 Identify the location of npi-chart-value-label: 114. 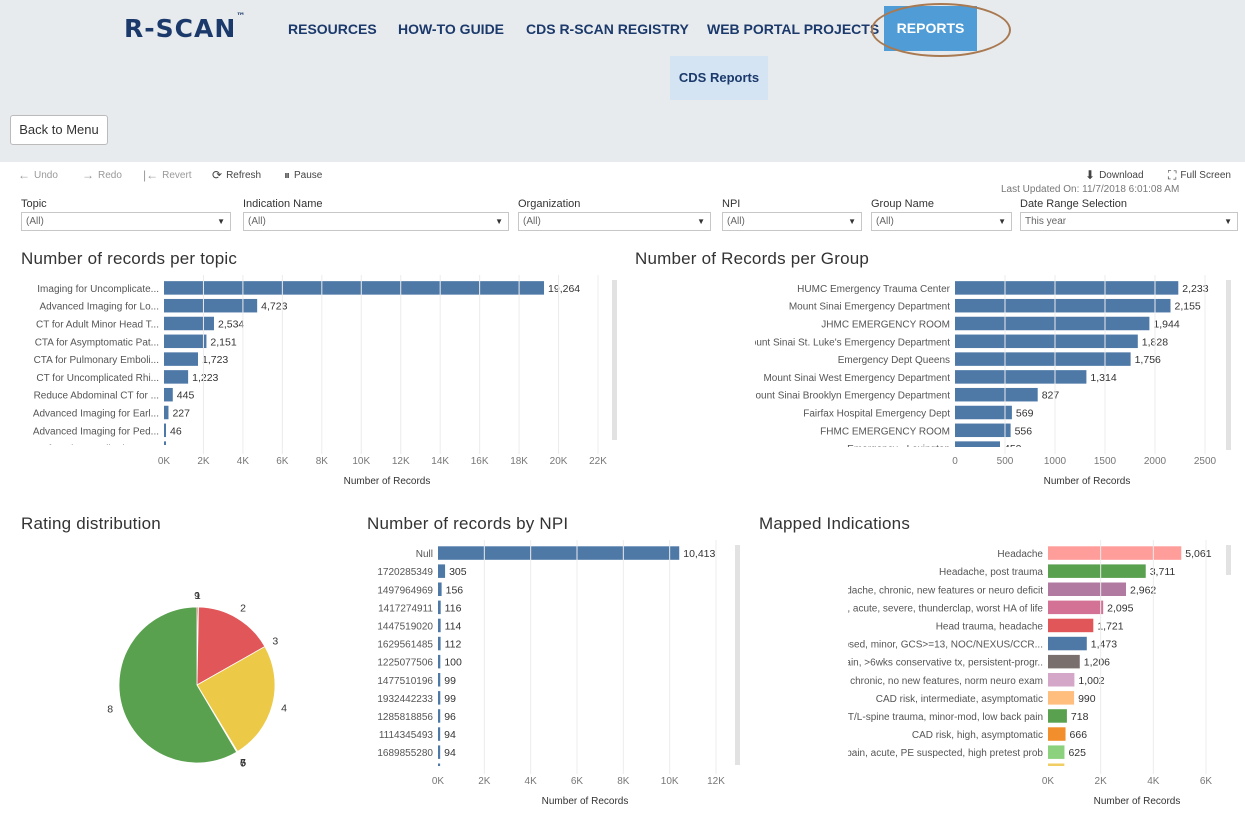
(453, 626).